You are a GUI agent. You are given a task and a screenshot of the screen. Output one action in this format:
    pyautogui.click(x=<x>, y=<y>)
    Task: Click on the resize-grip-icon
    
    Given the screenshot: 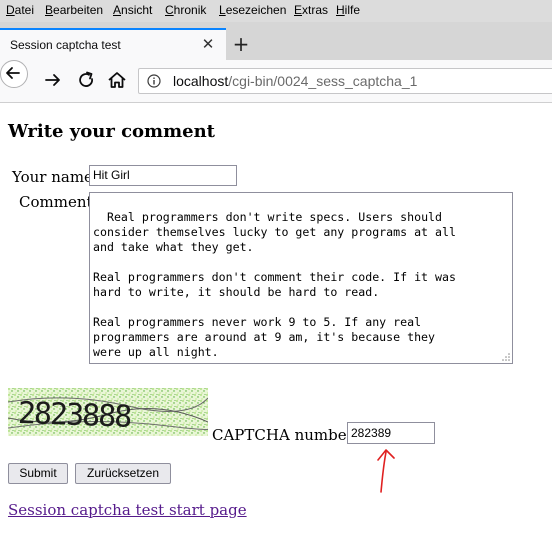 What is the action you would take?
    pyautogui.click(x=506, y=357)
    